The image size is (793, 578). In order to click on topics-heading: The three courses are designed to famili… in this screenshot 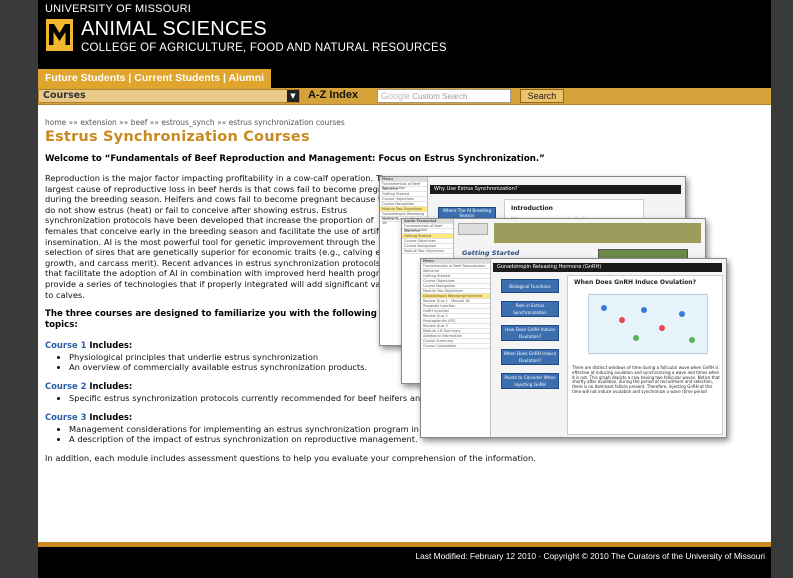, I will do `click(211, 320)`.